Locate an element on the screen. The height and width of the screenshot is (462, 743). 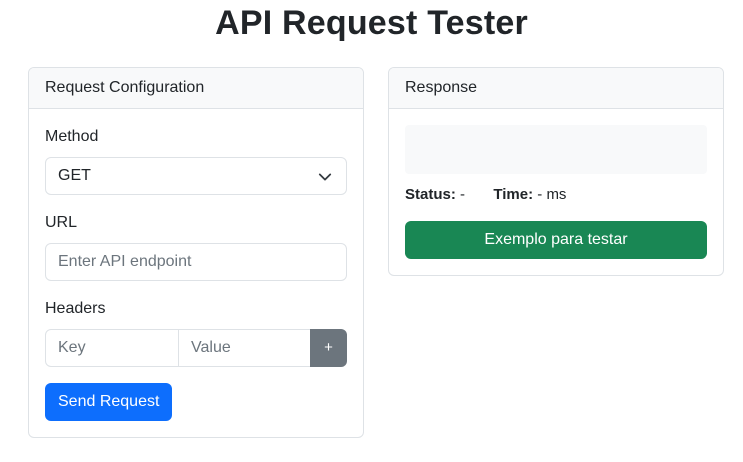
headers-label: Headers is located at coordinates (75, 308).